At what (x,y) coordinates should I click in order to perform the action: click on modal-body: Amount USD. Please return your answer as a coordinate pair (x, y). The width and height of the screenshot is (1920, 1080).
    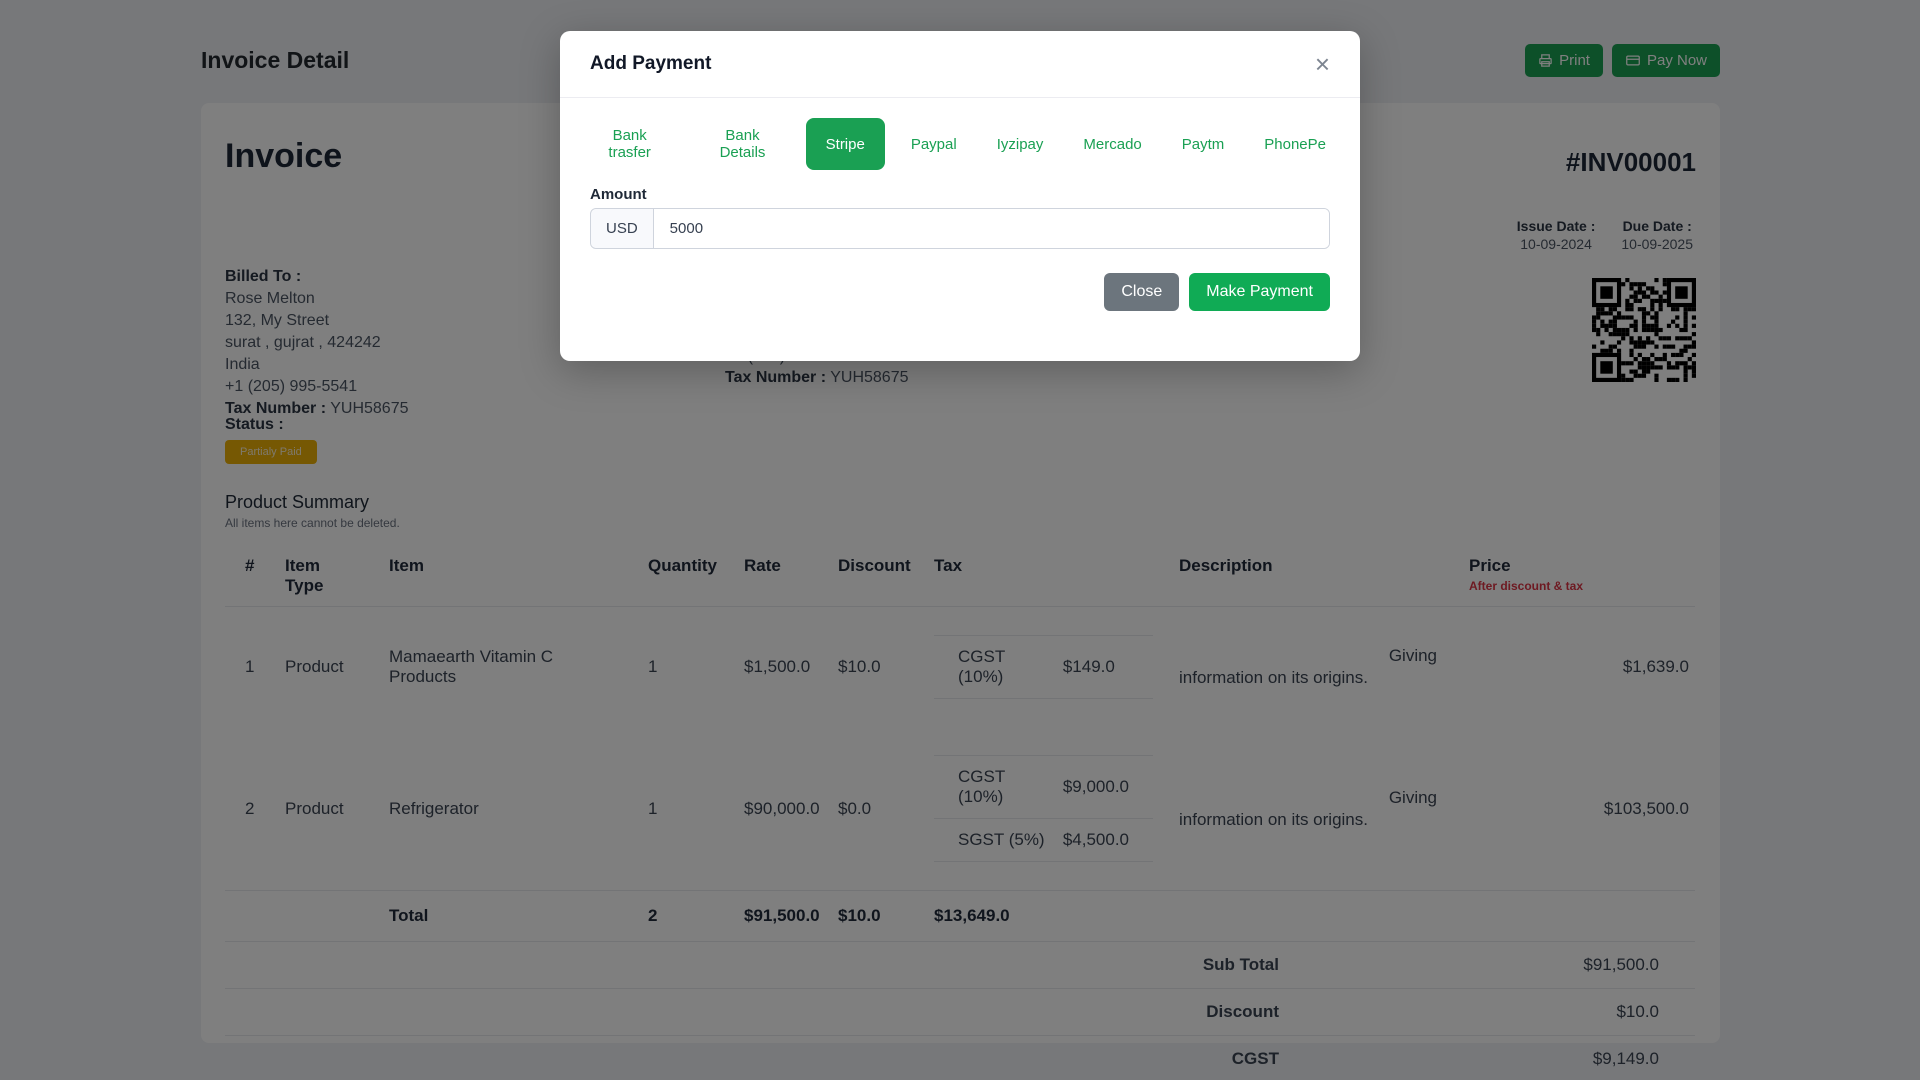
    Looking at the image, I should click on (960, 209).